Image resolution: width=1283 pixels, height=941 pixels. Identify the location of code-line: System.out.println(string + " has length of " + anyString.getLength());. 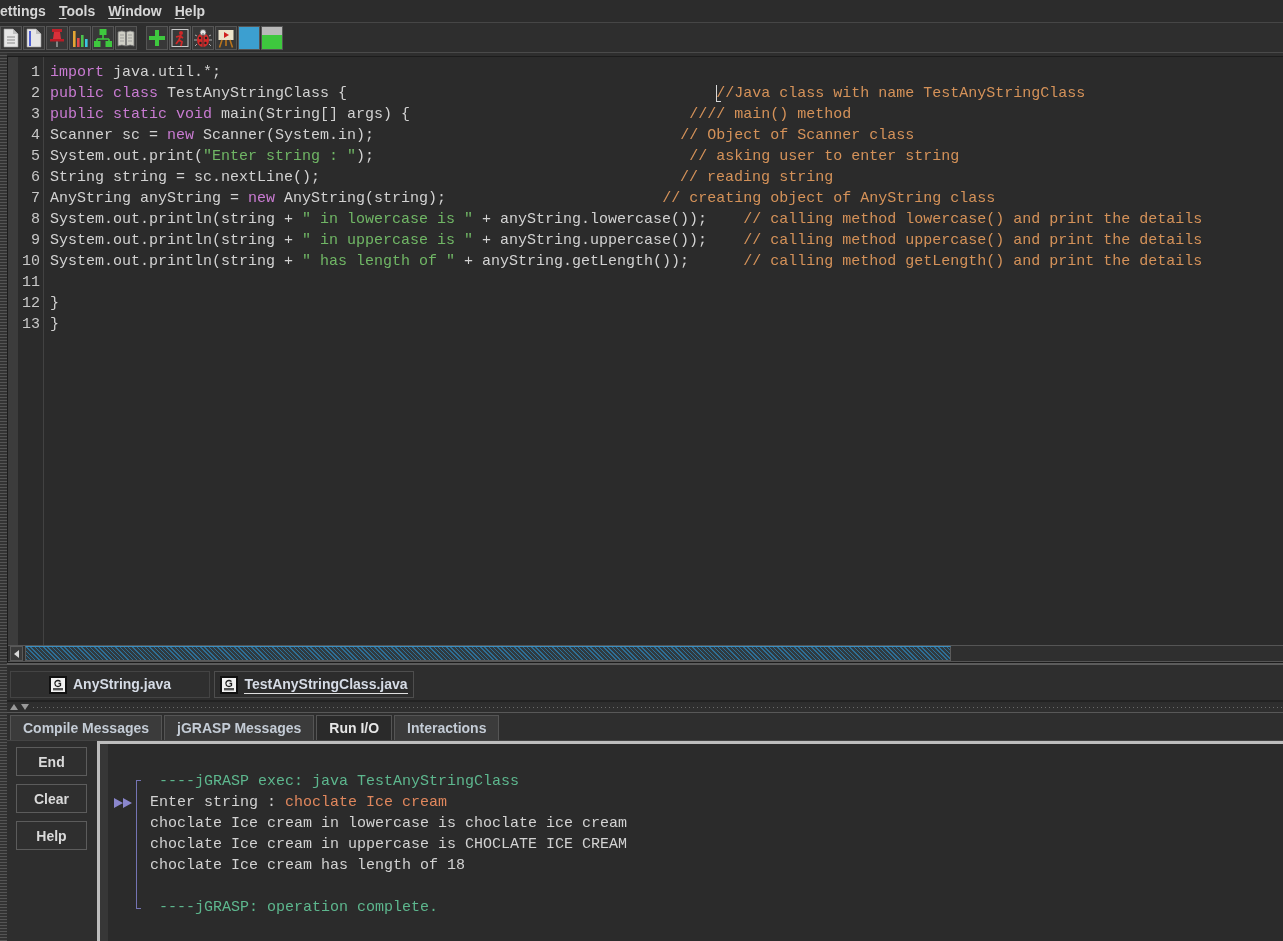
(370, 262).